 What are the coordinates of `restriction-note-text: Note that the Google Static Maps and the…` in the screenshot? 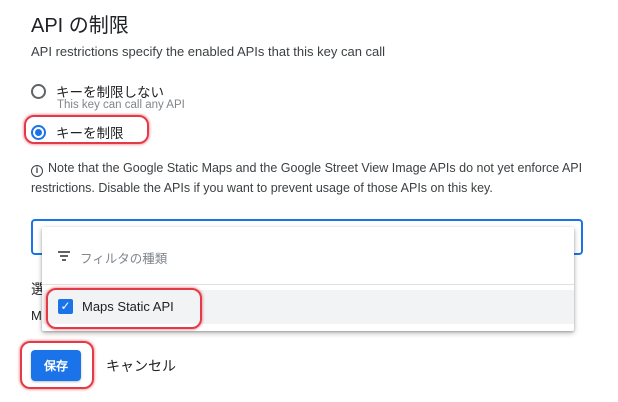 It's located at (307, 178).